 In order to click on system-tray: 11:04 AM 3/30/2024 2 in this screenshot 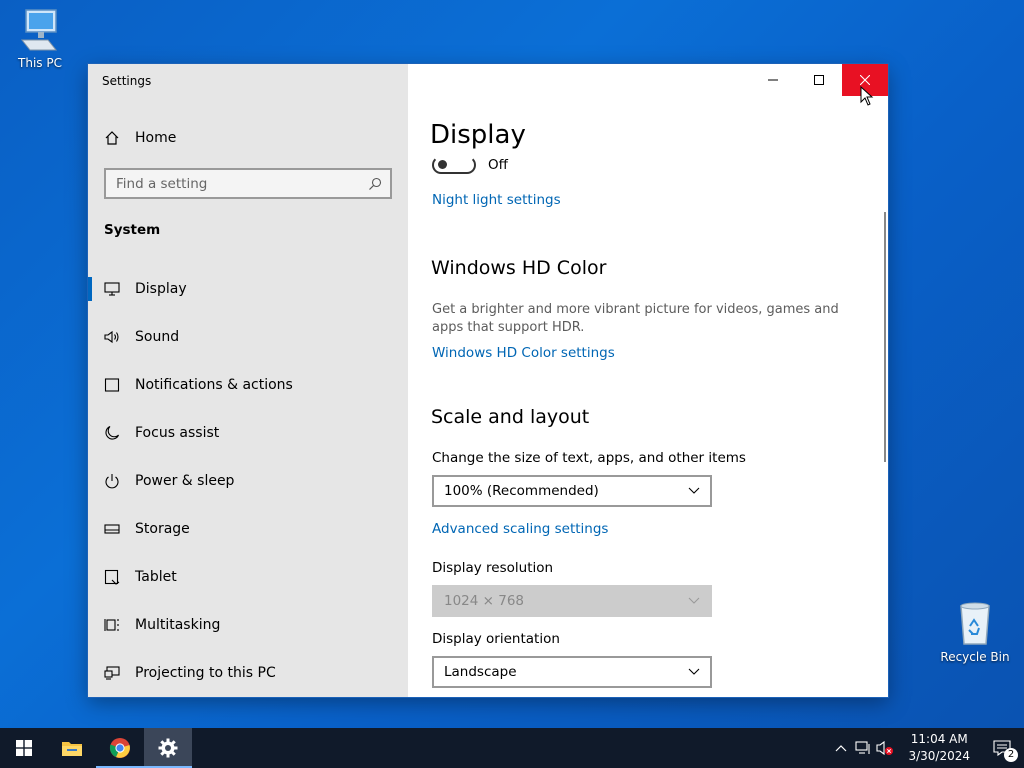, I will do `click(927, 748)`.